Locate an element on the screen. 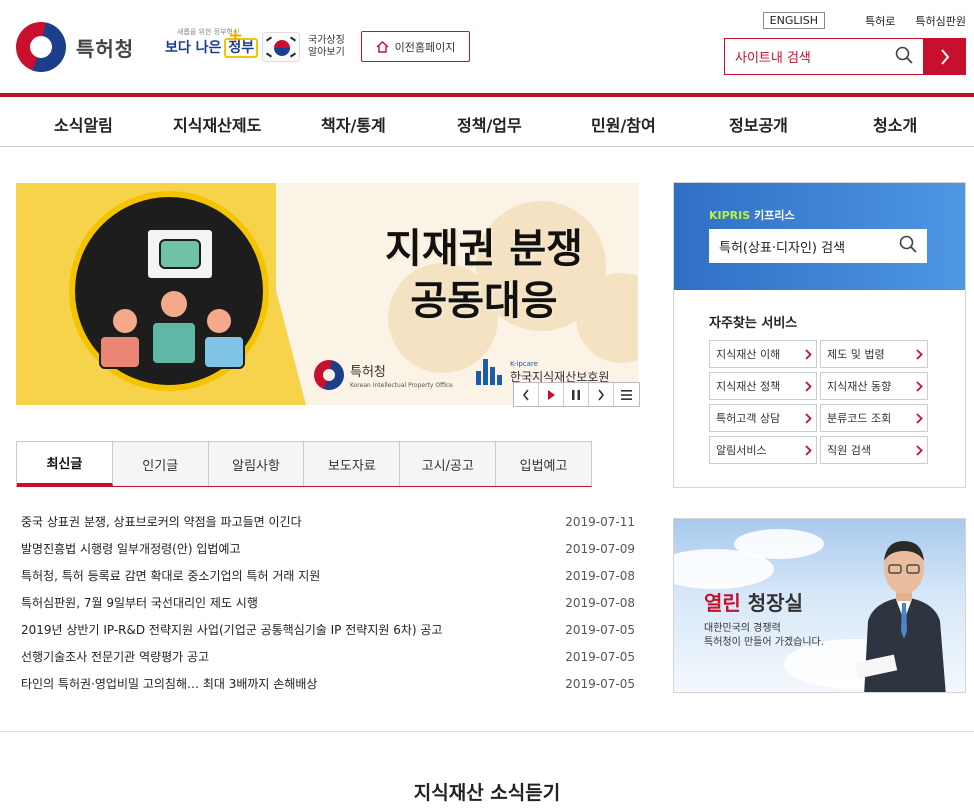 This screenshot has width=974, height=812. gov-slogan-logo: 새롭을 위한 정부혁신 보다 나은 정부 + is located at coordinates (212, 44).